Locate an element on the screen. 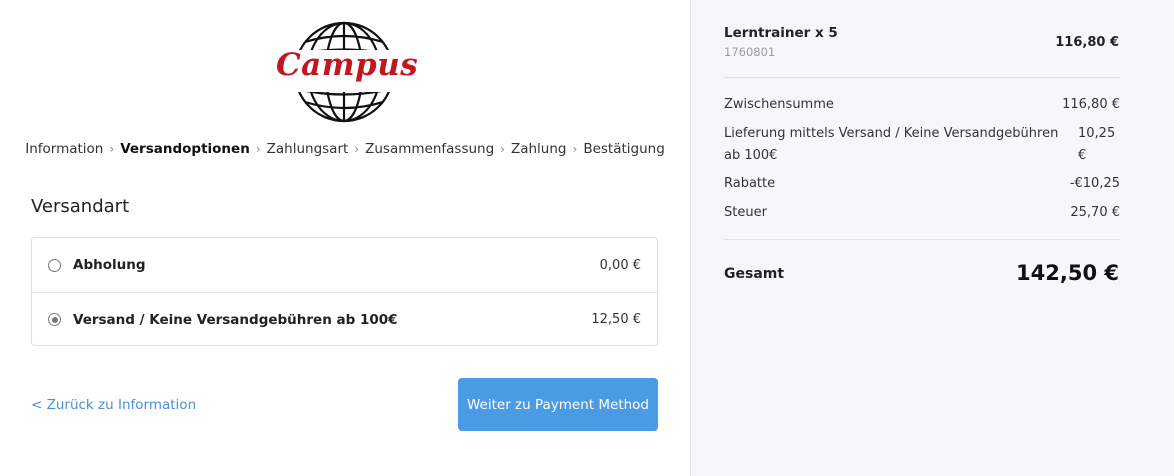 Image resolution: width=1174 pixels, height=476 pixels. breadcrumb-information: Information is located at coordinates (64, 149).